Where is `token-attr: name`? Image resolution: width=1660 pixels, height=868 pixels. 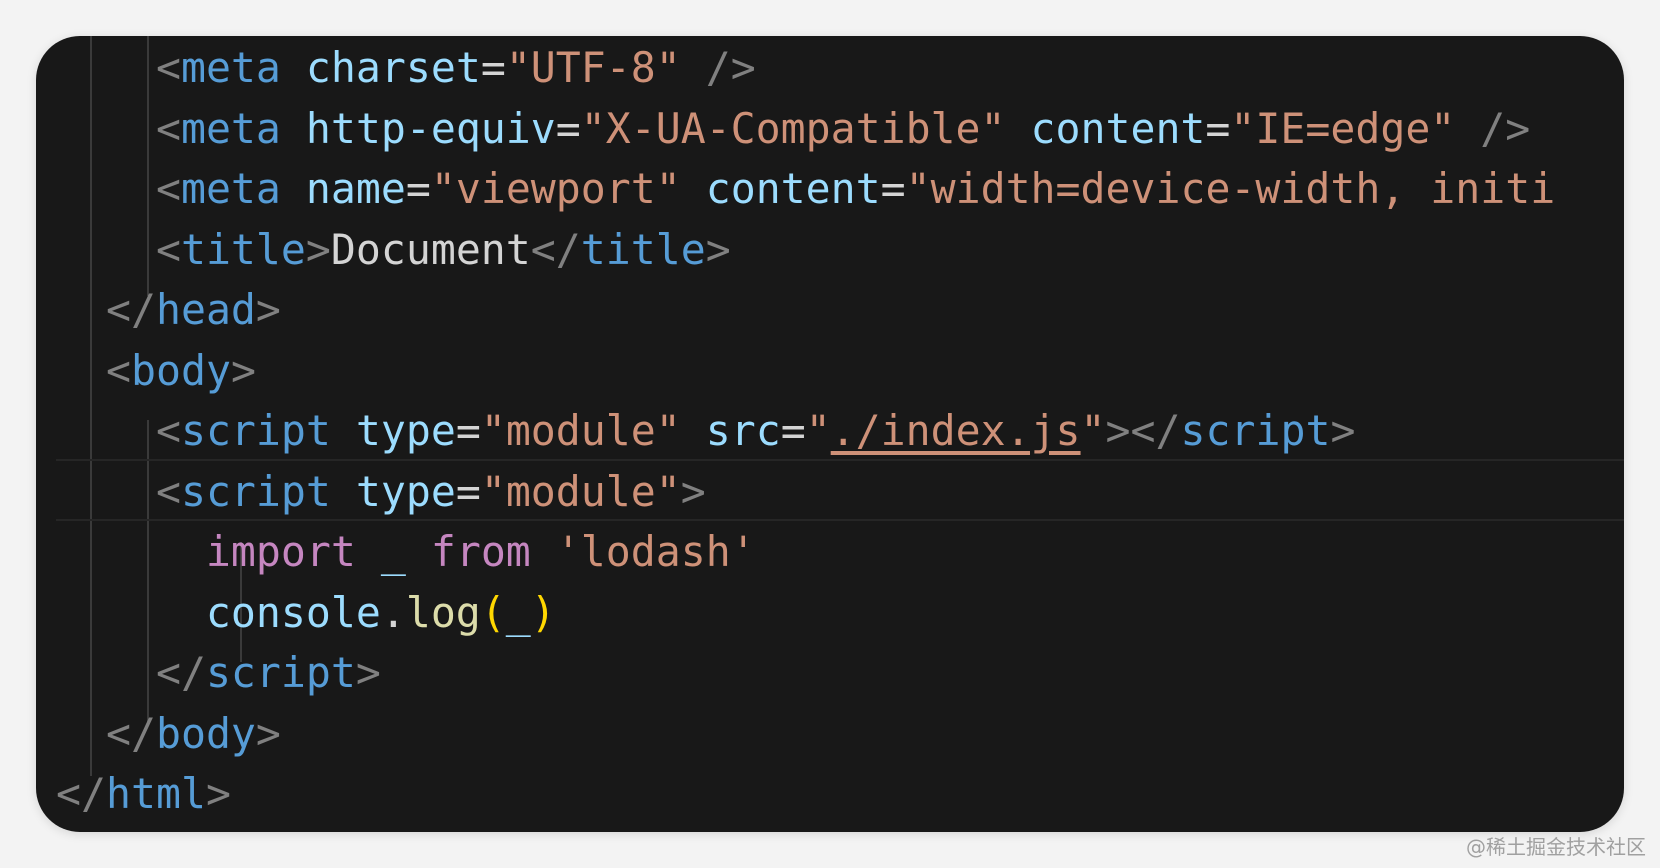 token-attr: name is located at coordinates (355, 188).